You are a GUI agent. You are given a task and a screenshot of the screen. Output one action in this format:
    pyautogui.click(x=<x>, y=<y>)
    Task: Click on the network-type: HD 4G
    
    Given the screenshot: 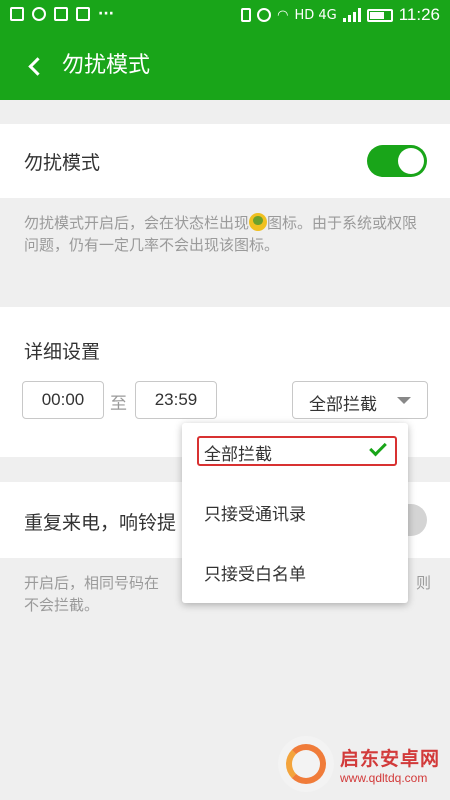 What is the action you would take?
    pyautogui.click(x=315, y=15)
    